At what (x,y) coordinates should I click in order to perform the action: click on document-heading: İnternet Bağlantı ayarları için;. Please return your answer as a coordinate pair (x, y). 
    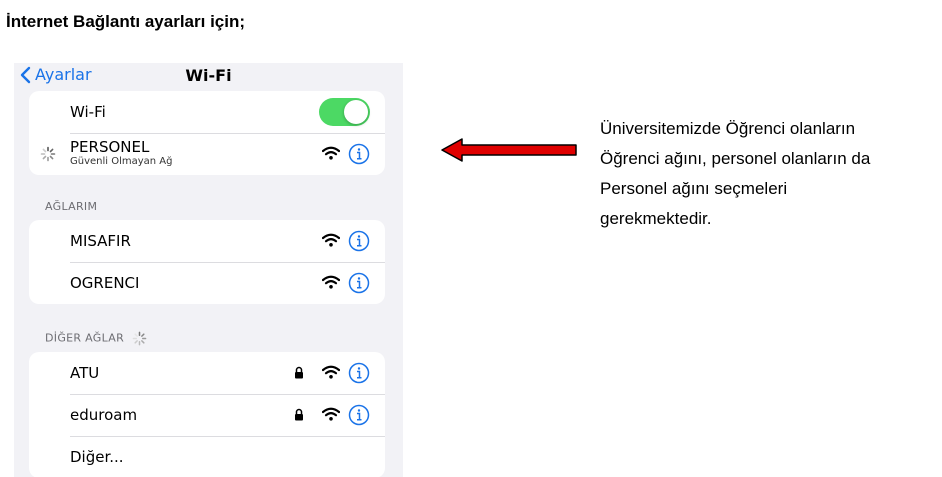
    Looking at the image, I should click on (126, 21).